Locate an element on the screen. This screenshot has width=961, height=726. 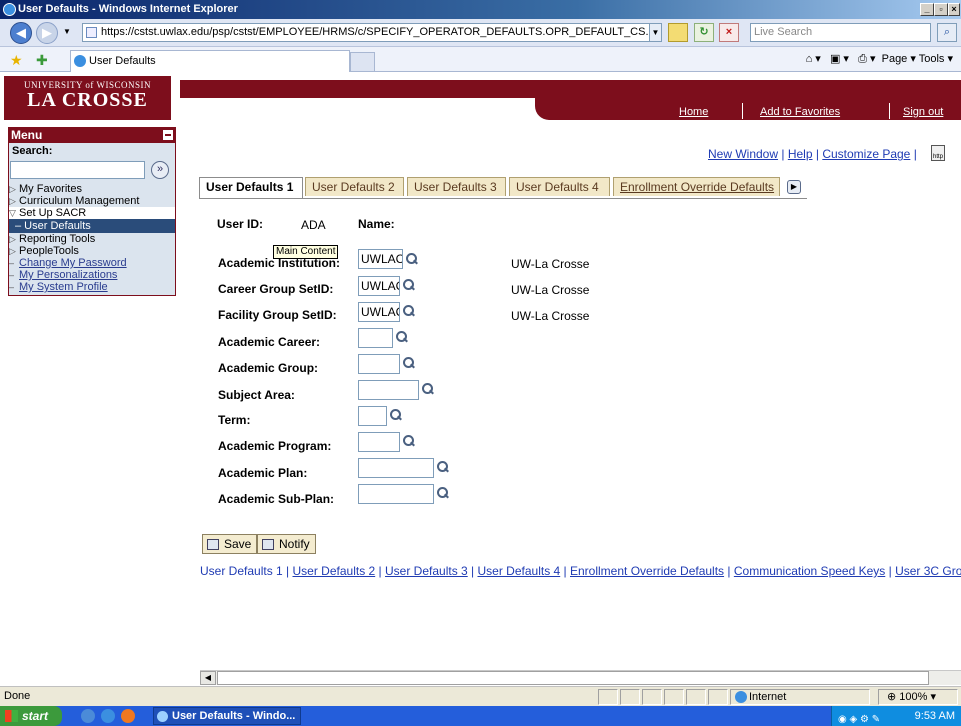
scrollbar-thumb is located at coordinates (573, 678).